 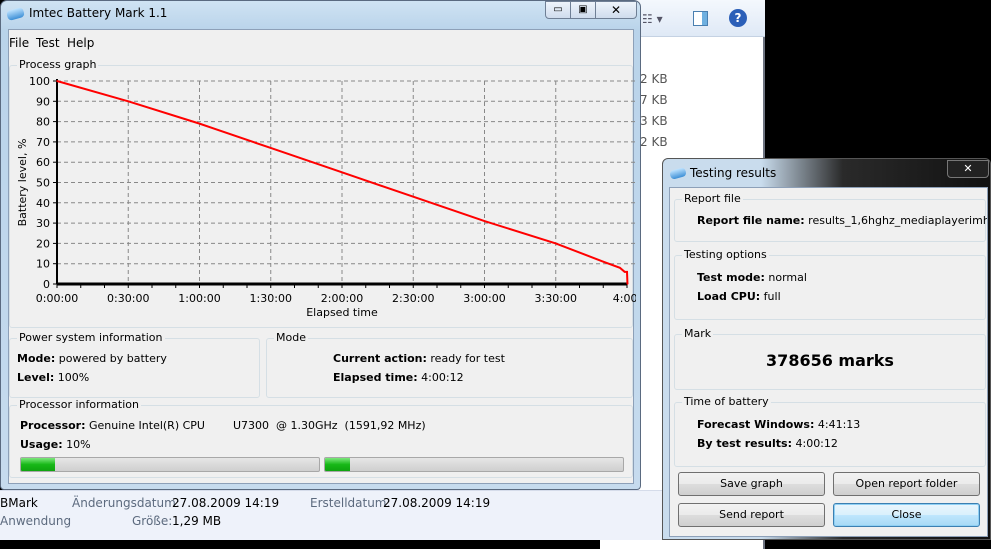 What do you see at coordinates (380, 358) in the screenshot?
I see `current-action-label: Current action:` at bounding box center [380, 358].